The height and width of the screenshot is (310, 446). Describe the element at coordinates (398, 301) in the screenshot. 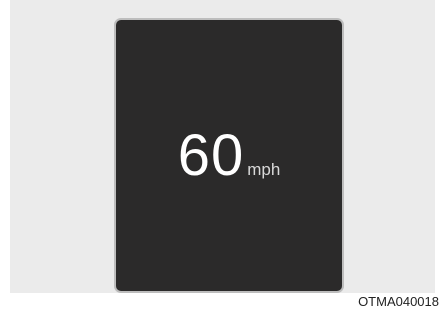

I see `image-code-label: OTMA040018` at that location.